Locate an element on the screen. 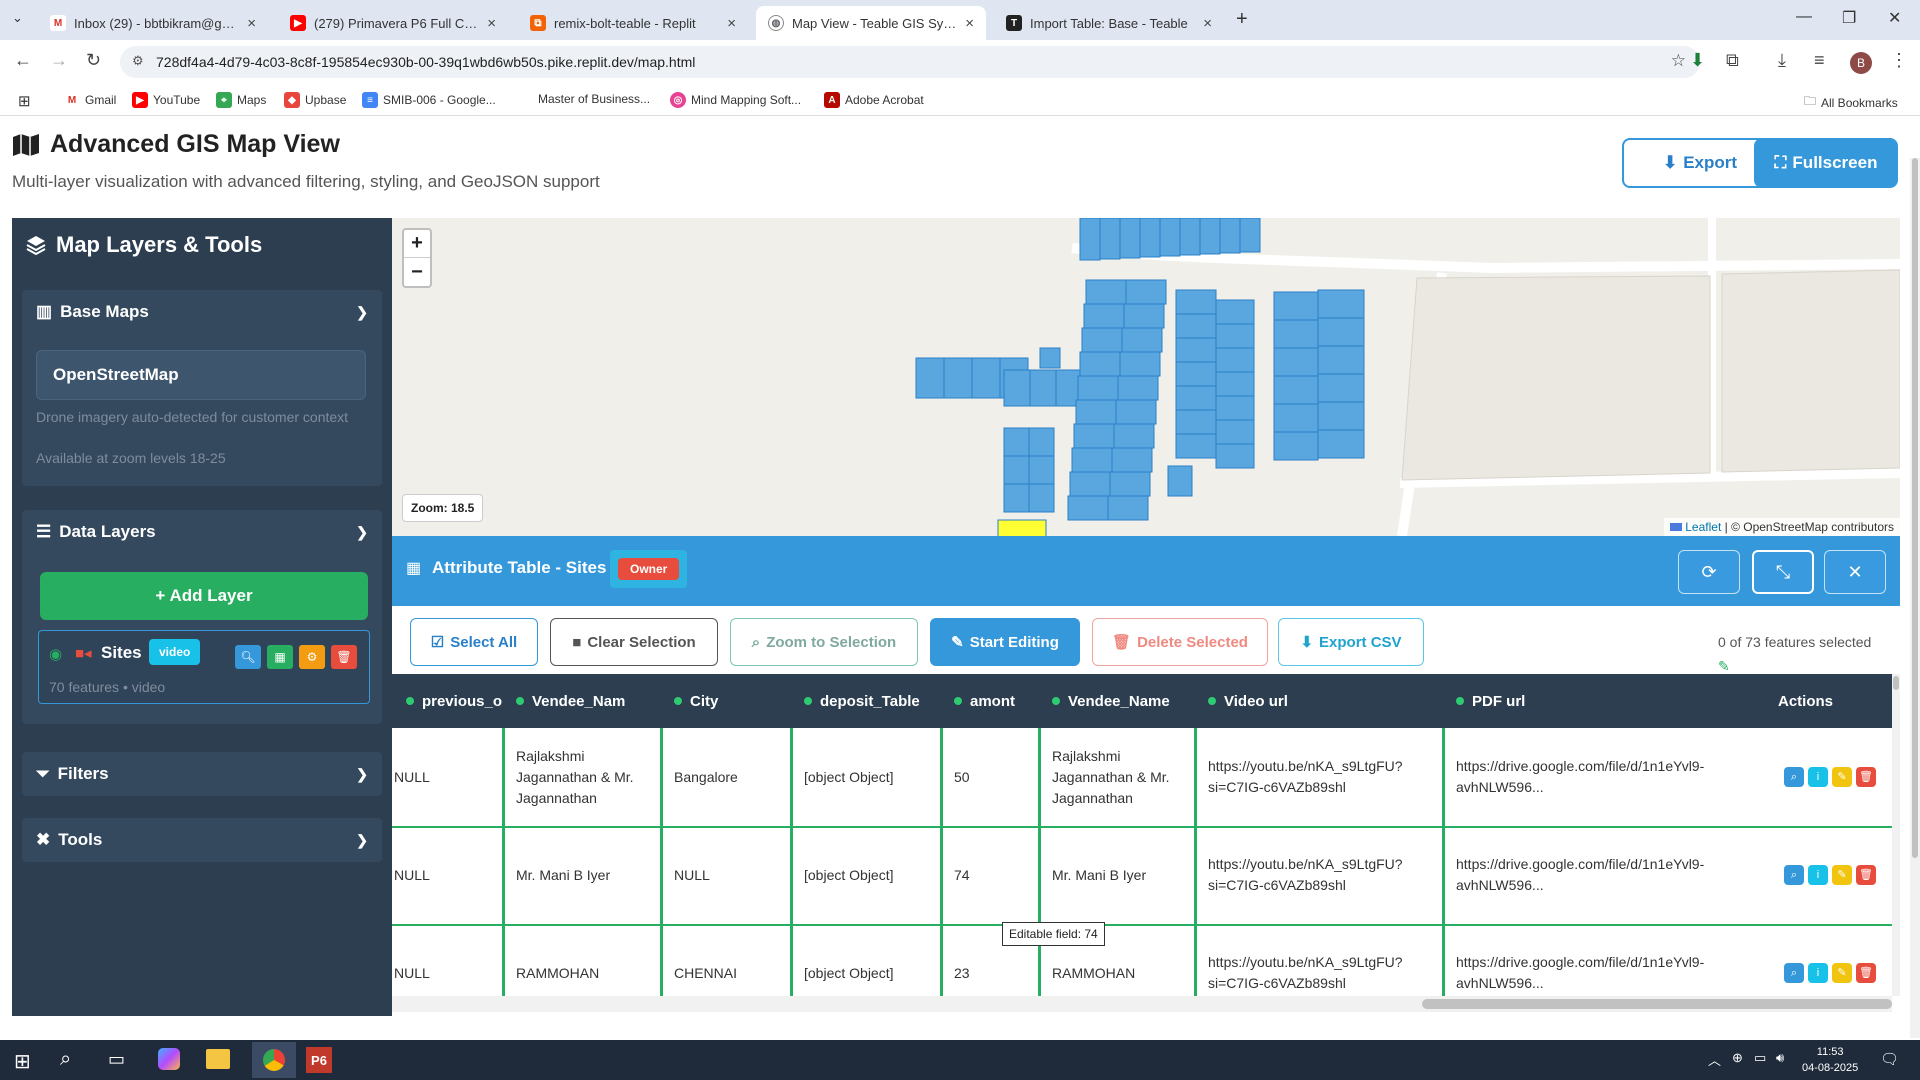 This screenshot has width=1920, height=1080. windows-start-icon: ⊞ is located at coordinates (22, 1061).